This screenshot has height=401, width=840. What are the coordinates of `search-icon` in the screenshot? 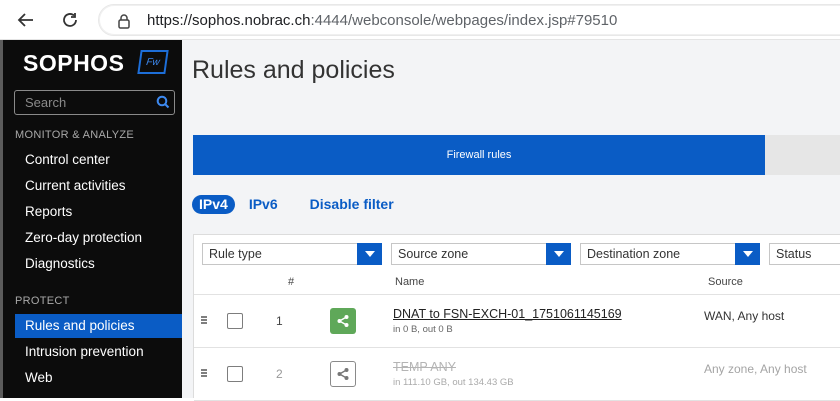 It's located at (163, 102).